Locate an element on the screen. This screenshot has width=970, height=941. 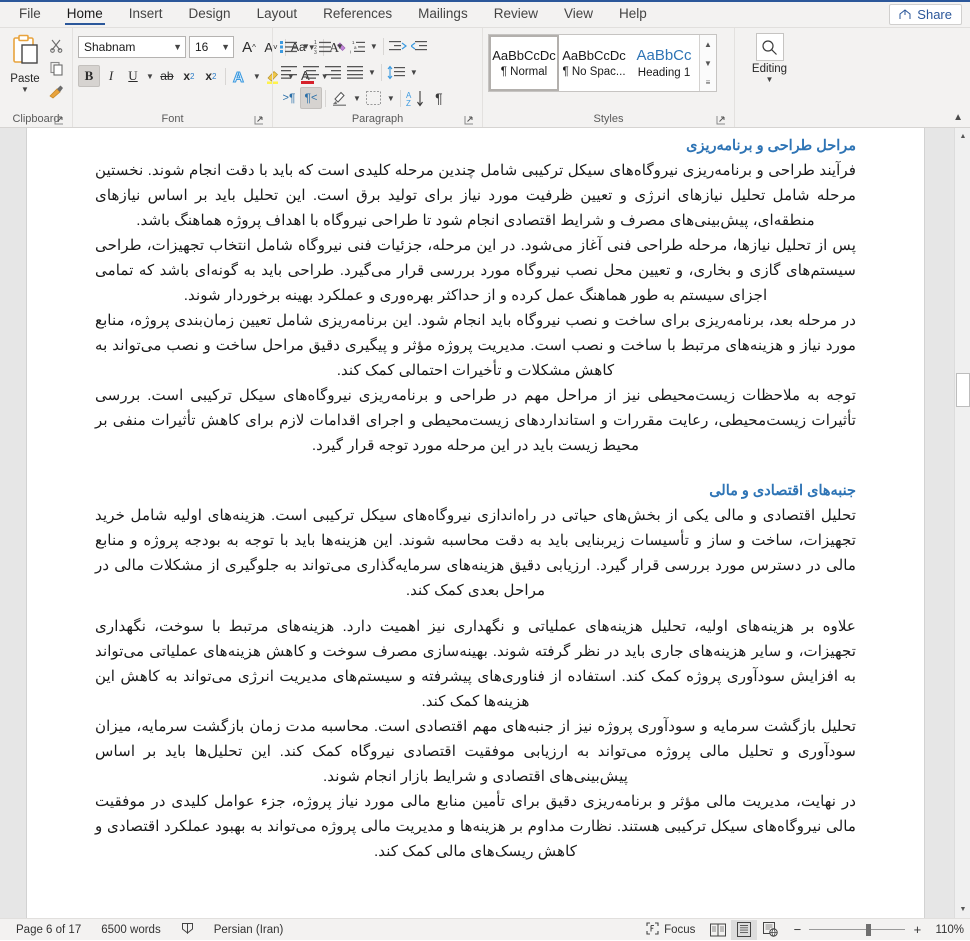
scroll-down-icon: ▼ is located at coordinates (962, 909).